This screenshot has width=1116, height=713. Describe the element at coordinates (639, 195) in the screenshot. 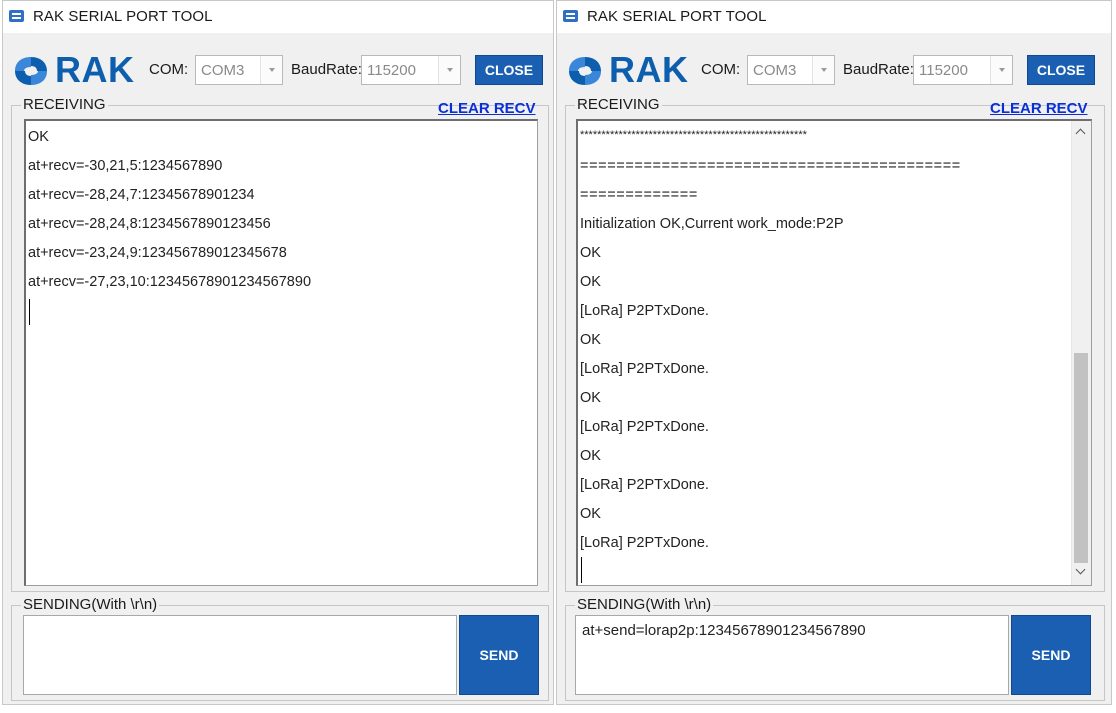

I see `recv-line: =============` at that location.